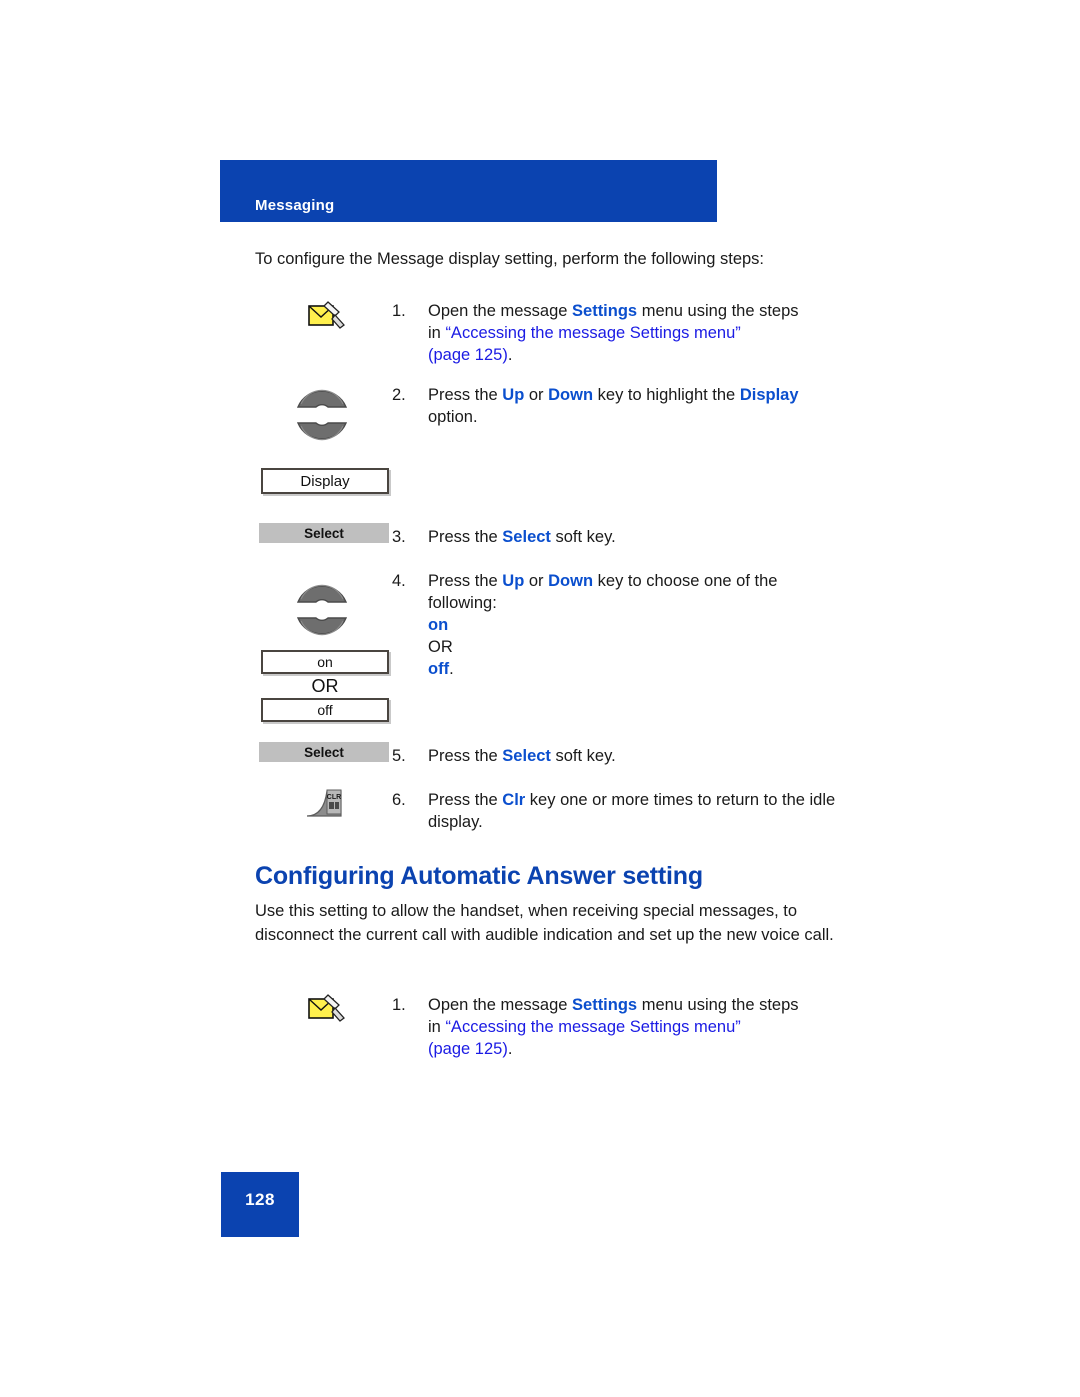 The image size is (1080, 1397). I want to click on step-number: 4., so click(399, 581).